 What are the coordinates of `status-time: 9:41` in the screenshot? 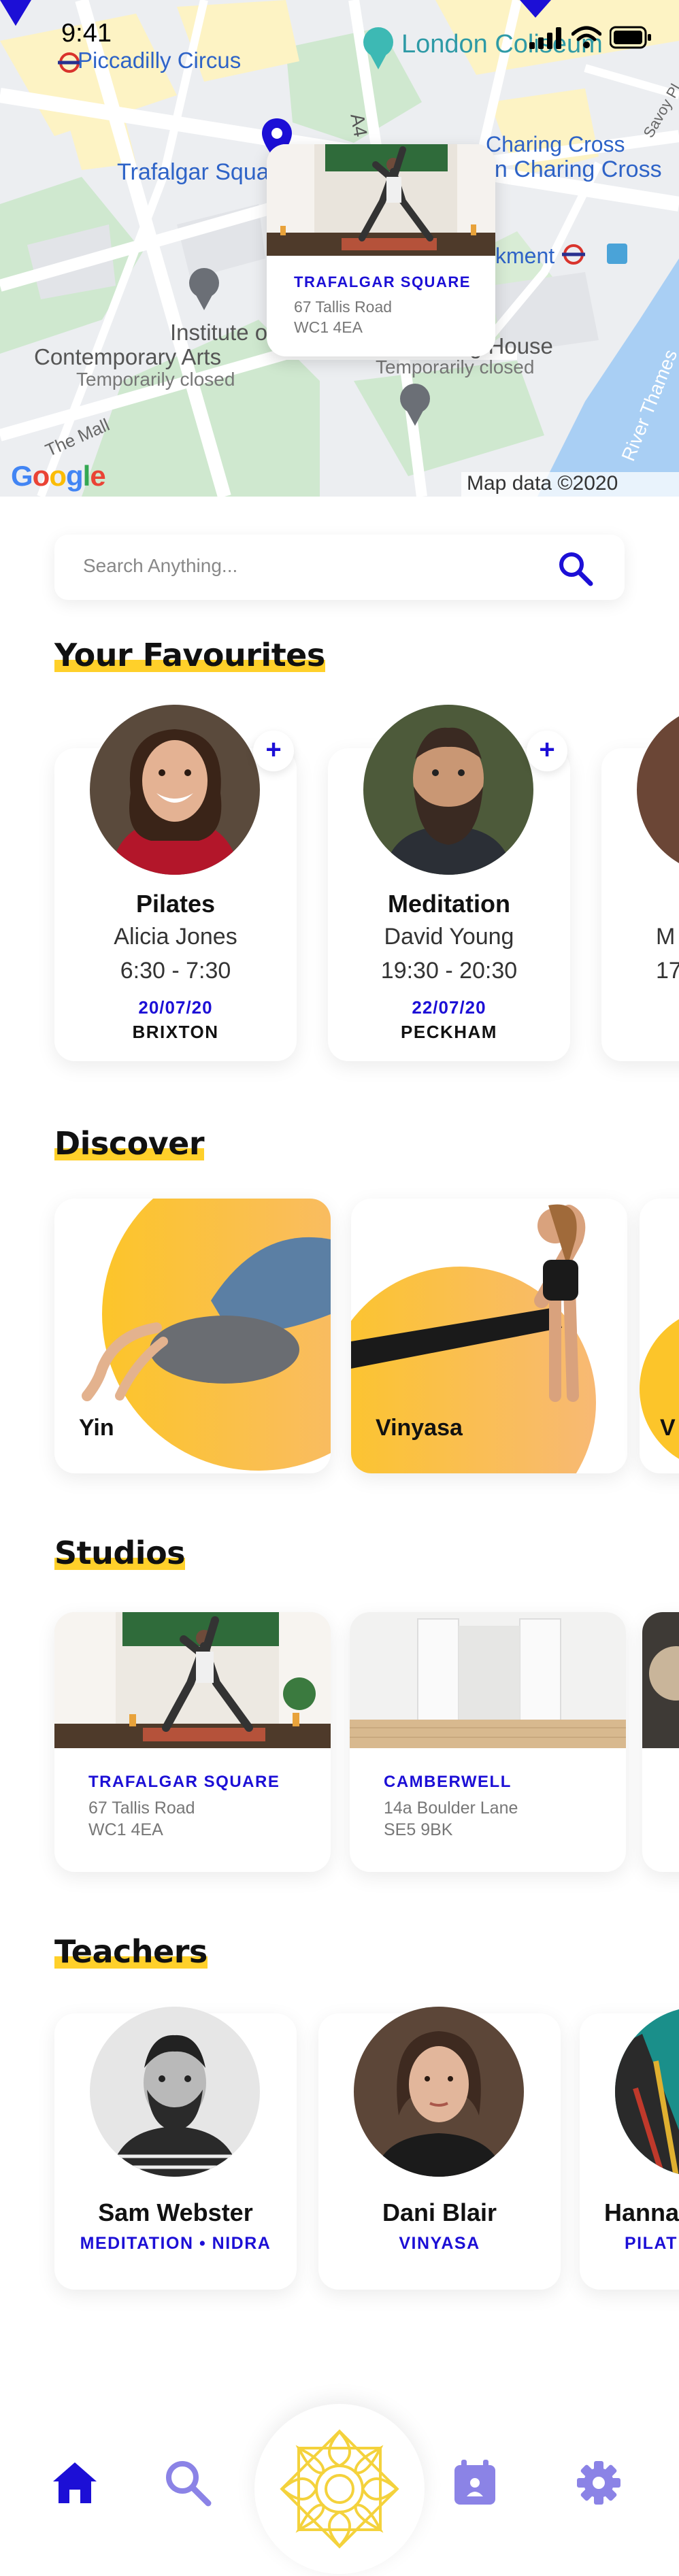 It's located at (86, 33).